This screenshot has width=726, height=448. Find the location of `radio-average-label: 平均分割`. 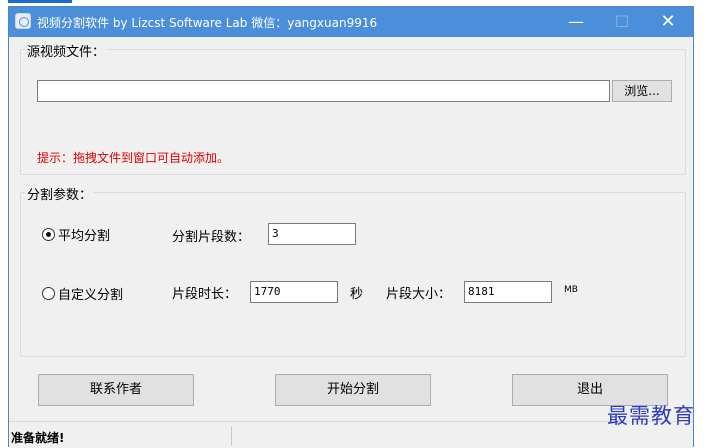

radio-average-label: 平均分割 is located at coordinates (84, 236).